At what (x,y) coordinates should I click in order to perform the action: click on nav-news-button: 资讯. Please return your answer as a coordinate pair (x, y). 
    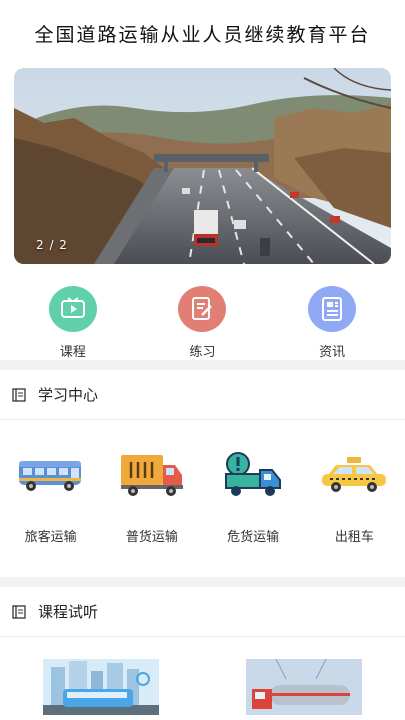
    Looking at the image, I should click on (332, 323).